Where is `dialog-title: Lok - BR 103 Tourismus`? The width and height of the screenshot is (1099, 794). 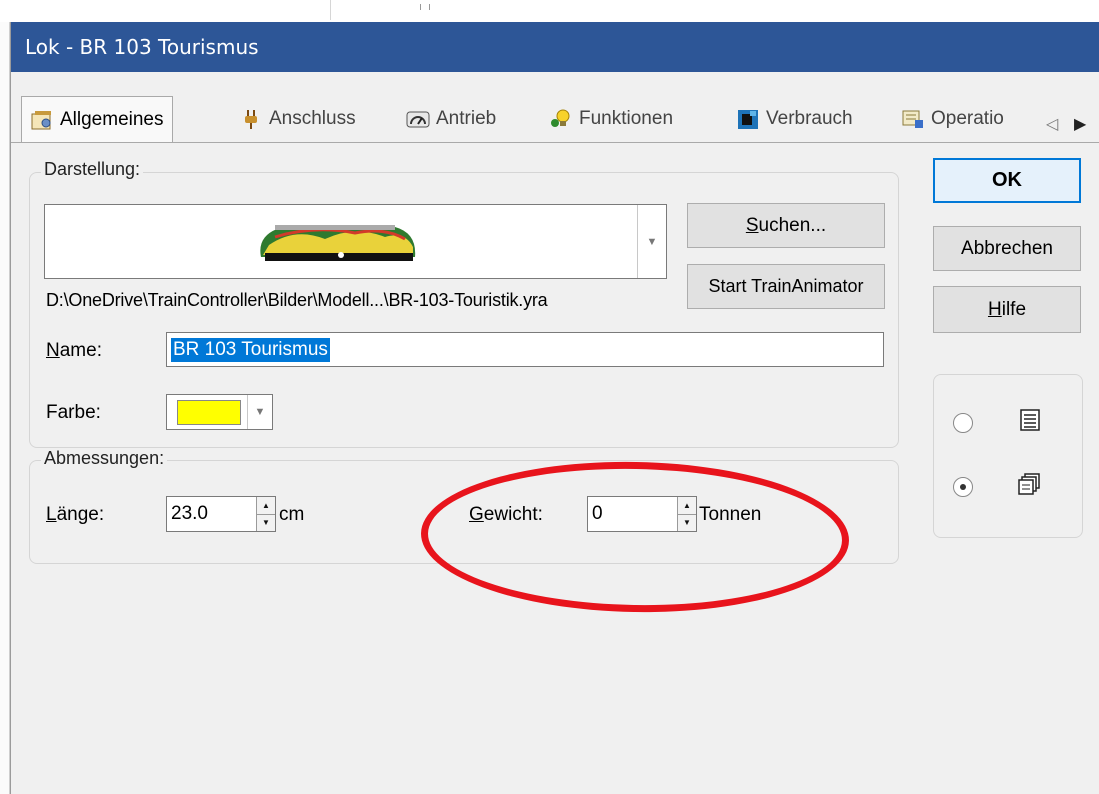 dialog-title: Lok - BR 103 Tourismus is located at coordinates (142, 47).